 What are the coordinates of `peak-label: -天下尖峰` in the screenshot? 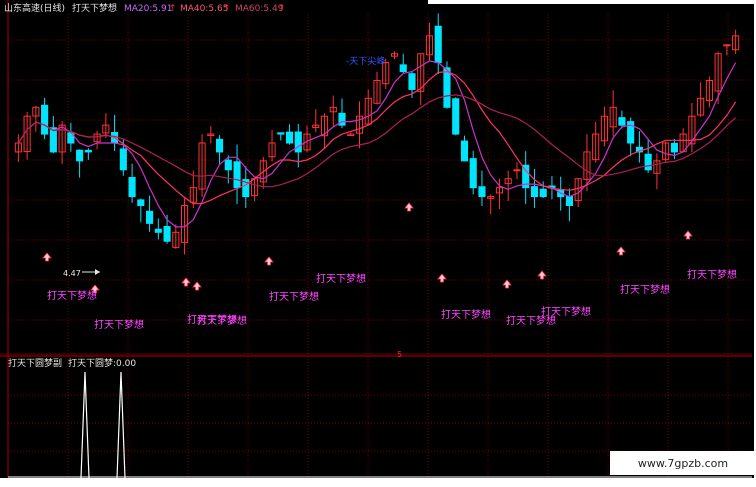 It's located at (365, 61).